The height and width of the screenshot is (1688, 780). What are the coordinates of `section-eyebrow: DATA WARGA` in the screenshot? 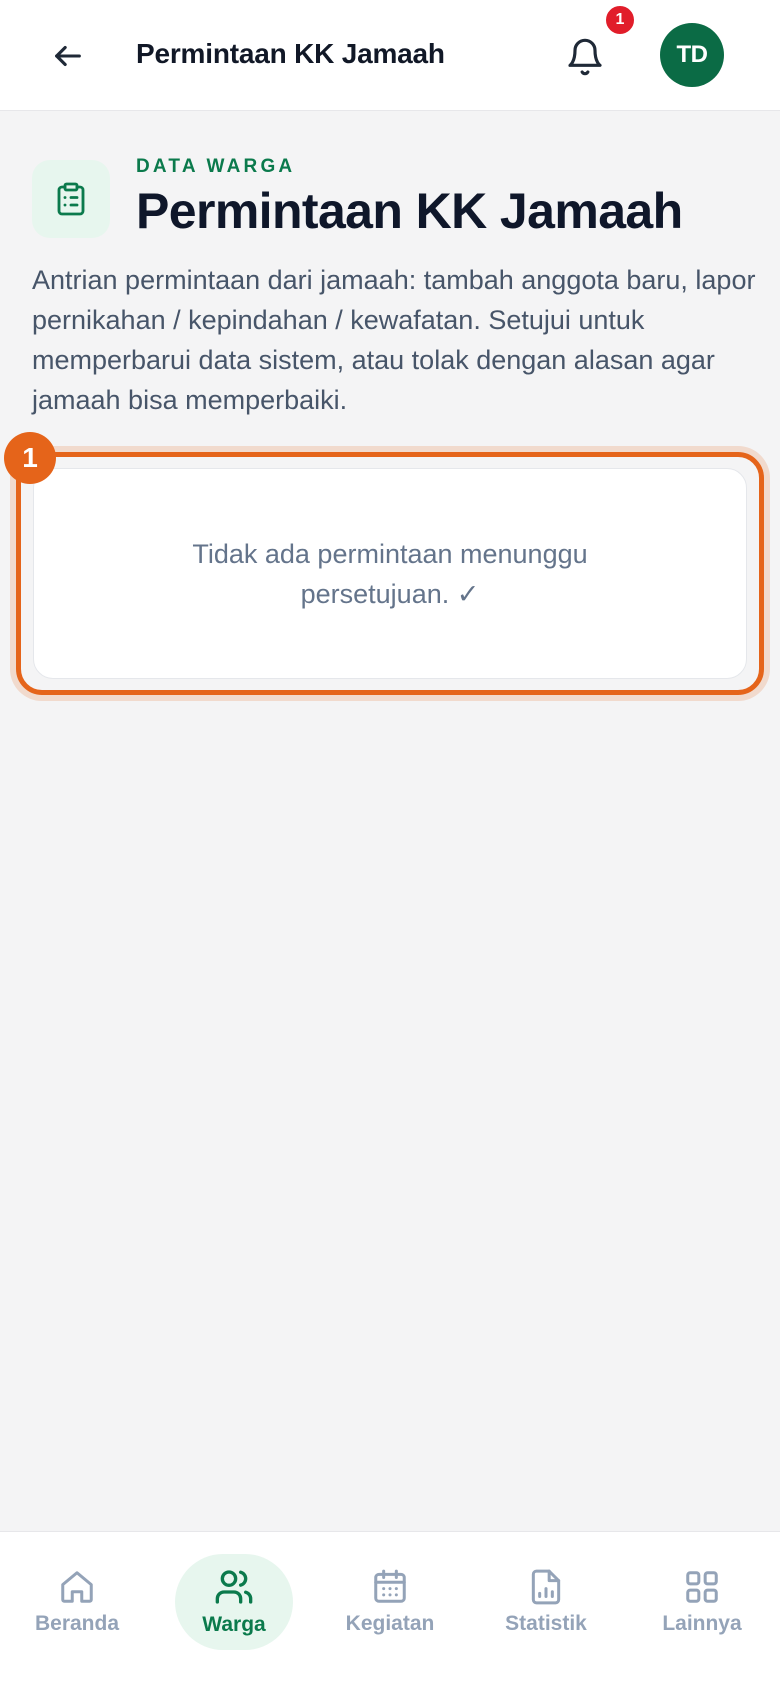 It's located at (216, 166).